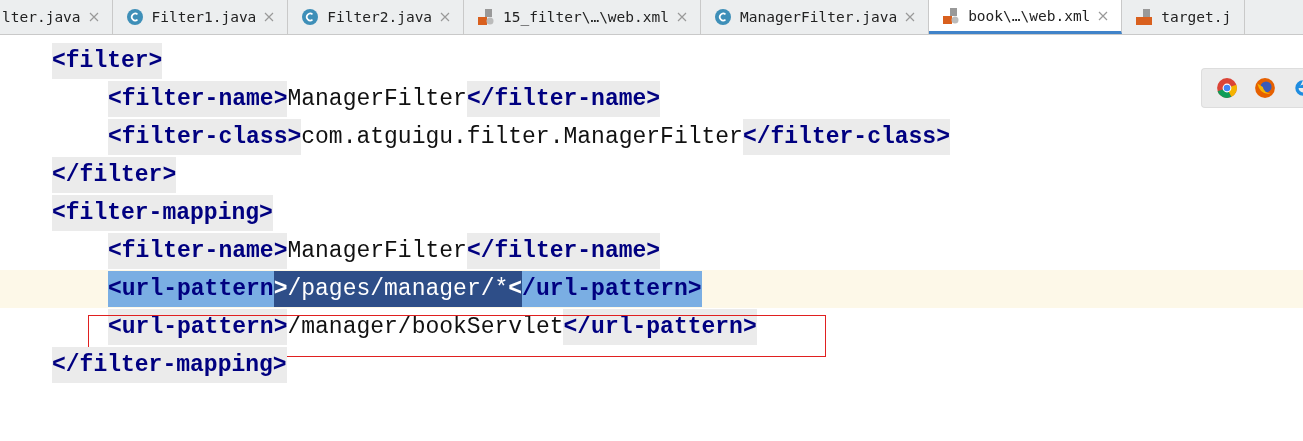  Describe the element at coordinates (660, 327) in the screenshot. I see `xml-tag: </url-pattern>` at that location.